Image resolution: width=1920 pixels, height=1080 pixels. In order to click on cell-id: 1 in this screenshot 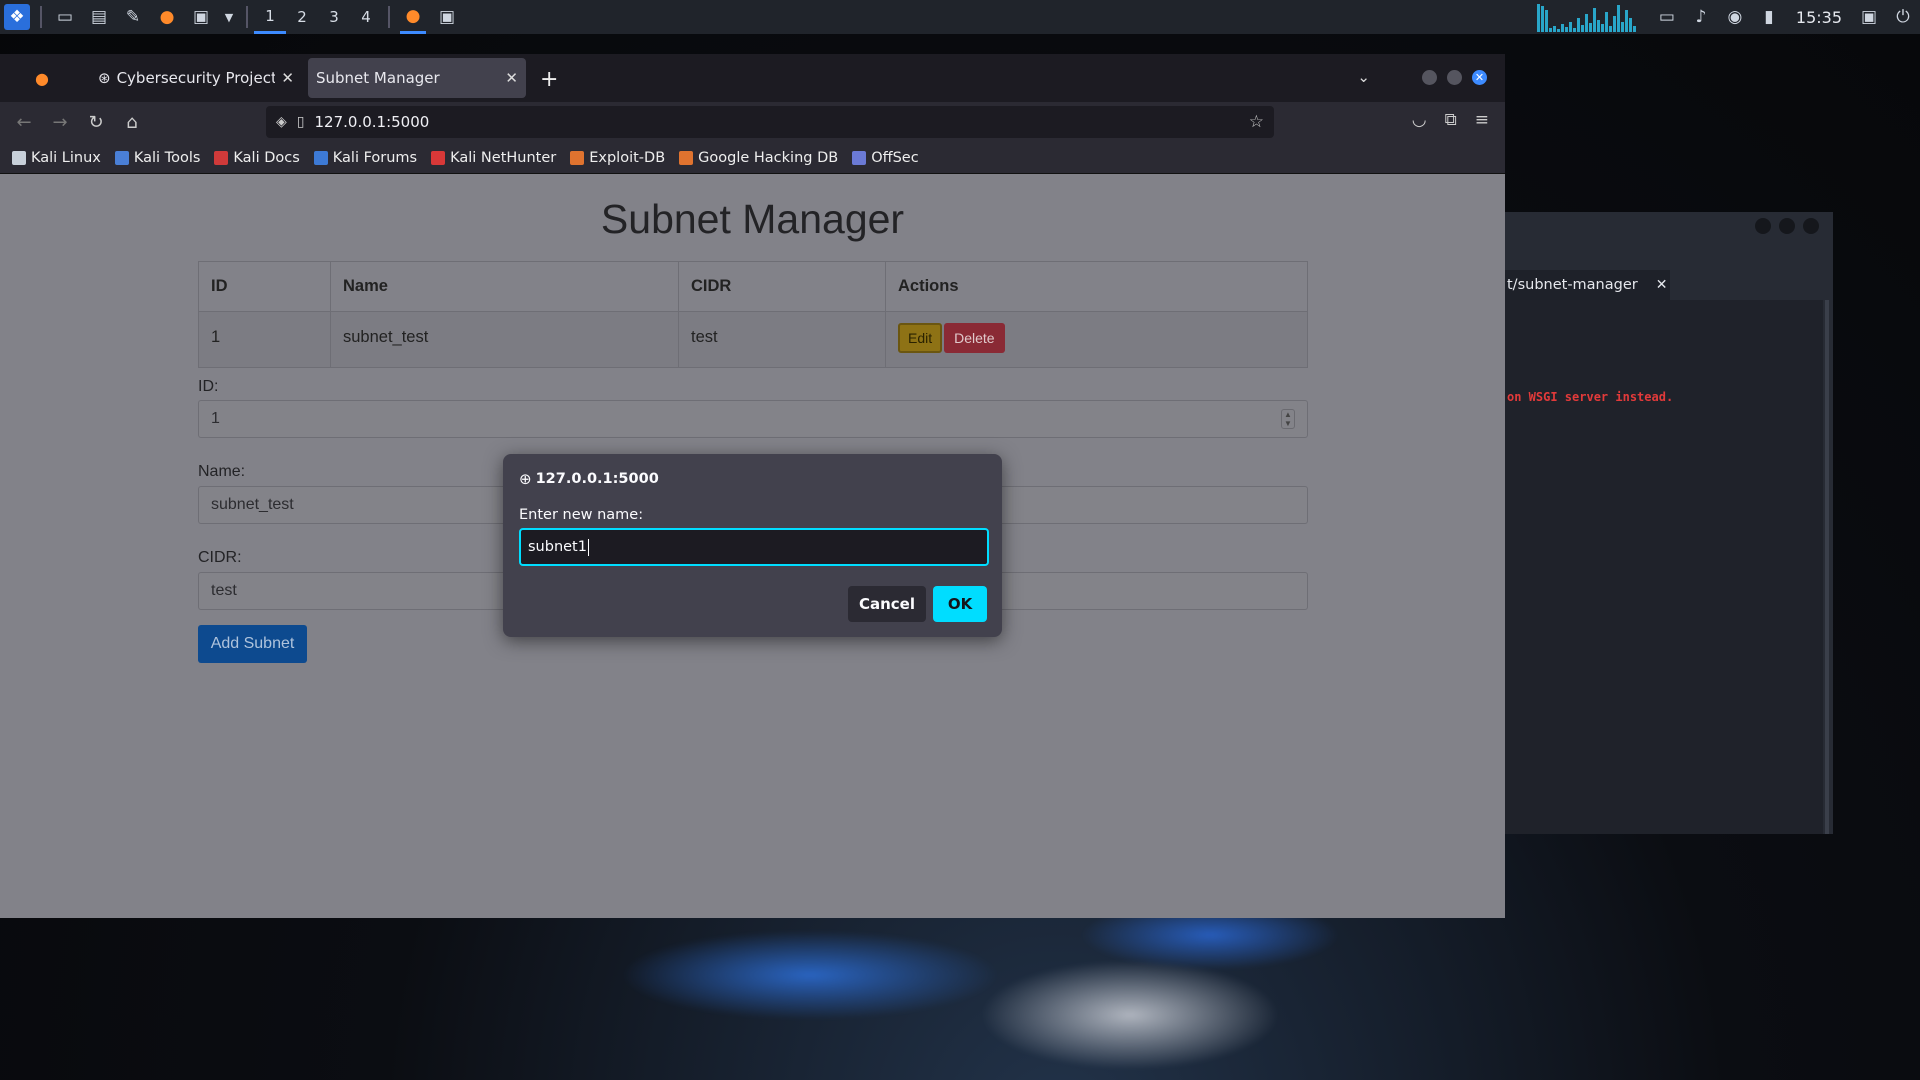, I will do `click(264, 339)`.